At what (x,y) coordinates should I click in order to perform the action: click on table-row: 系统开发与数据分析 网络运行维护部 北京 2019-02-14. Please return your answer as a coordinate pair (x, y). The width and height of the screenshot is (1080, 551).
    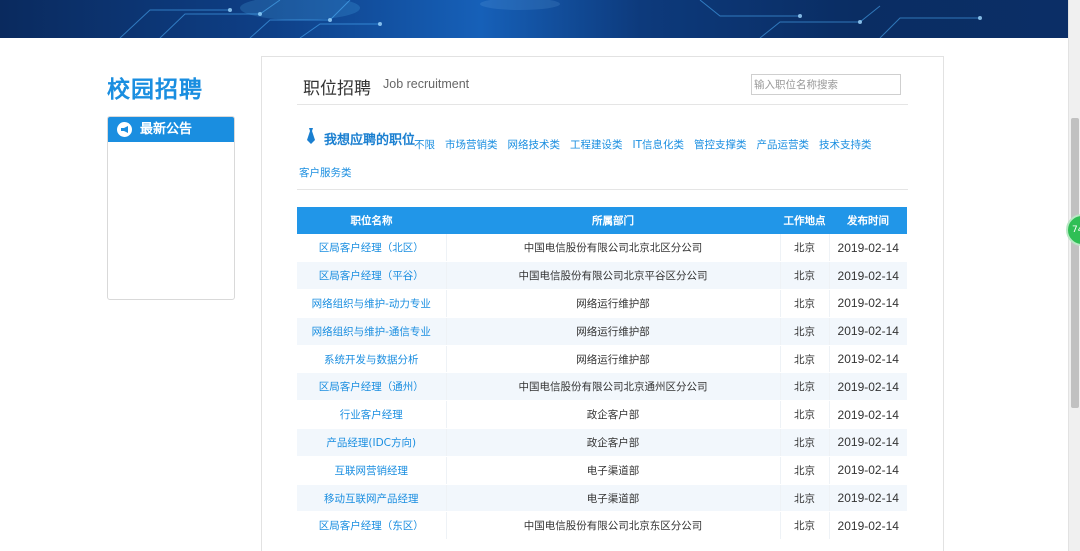
    Looking at the image, I should click on (602, 359).